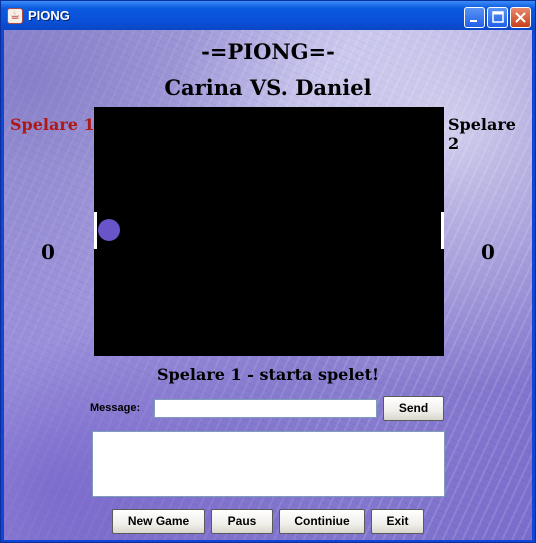 This screenshot has height=543, width=536. Describe the element at coordinates (268, 464) in the screenshot. I see `chat-log` at that location.